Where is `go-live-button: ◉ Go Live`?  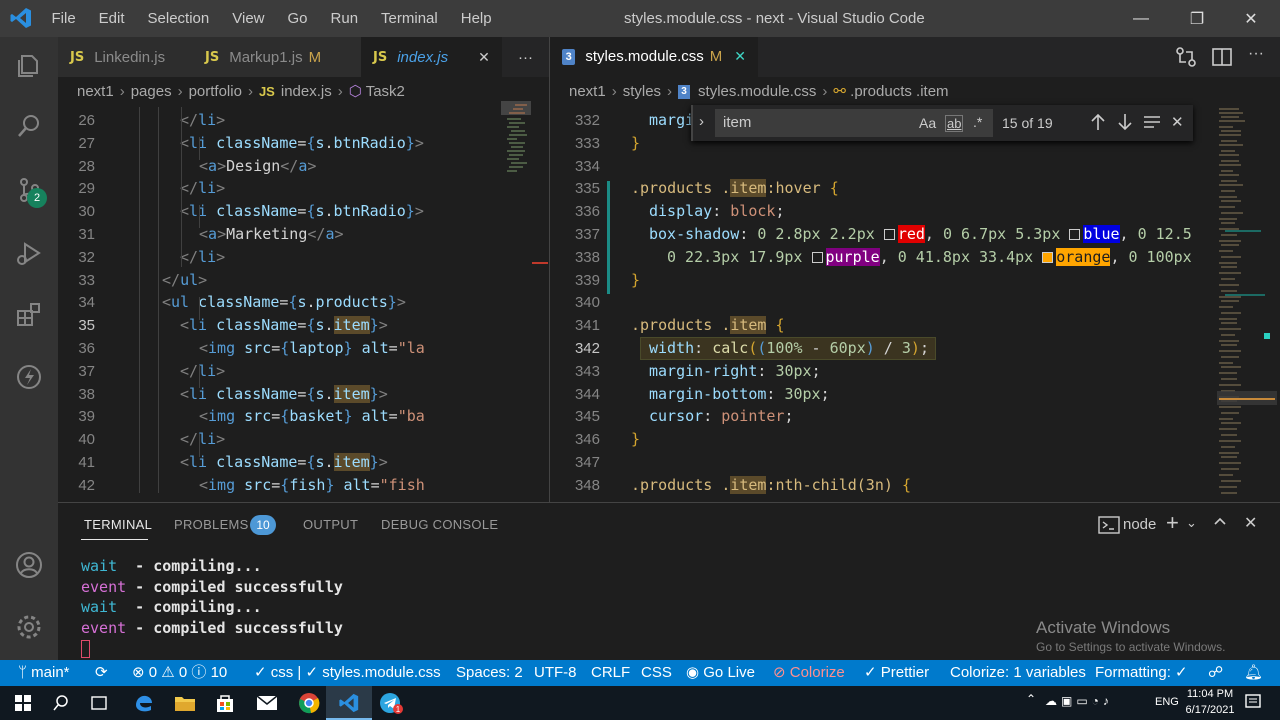
go-live-button: ◉ Go Live is located at coordinates (720, 673).